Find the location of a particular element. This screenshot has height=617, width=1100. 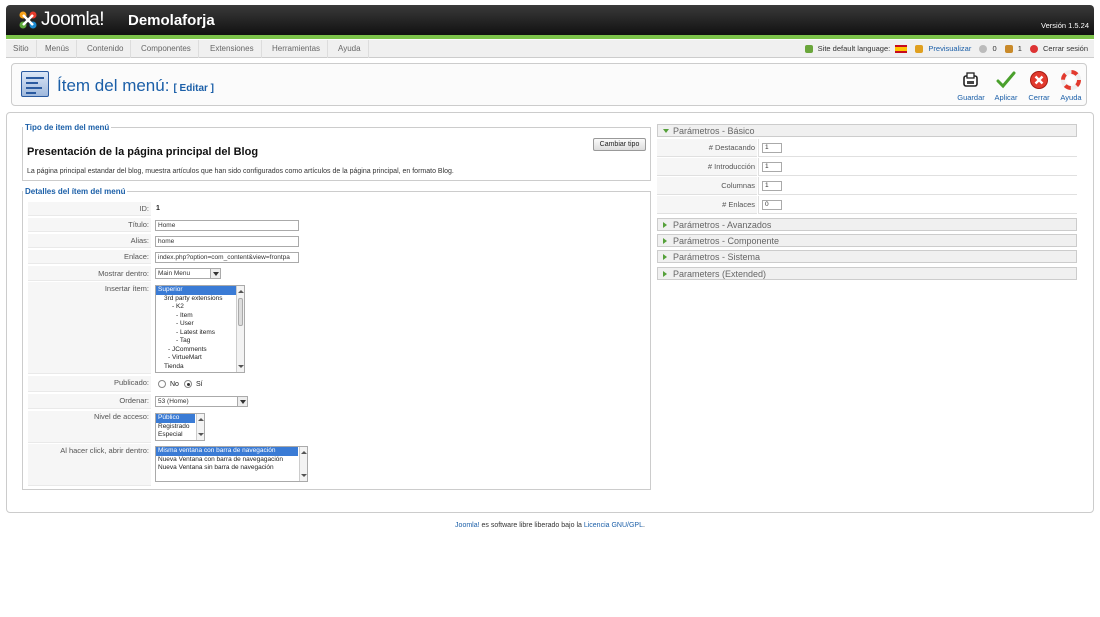

target-option: Nueva Ventana sin barra de navegación is located at coordinates (231, 468).